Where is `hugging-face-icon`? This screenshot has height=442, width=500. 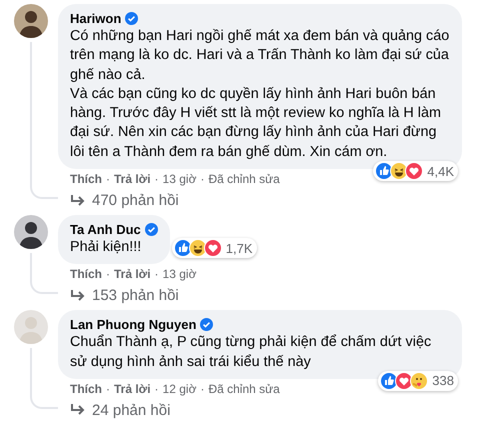 hugging-face-icon is located at coordinates (419, 381).